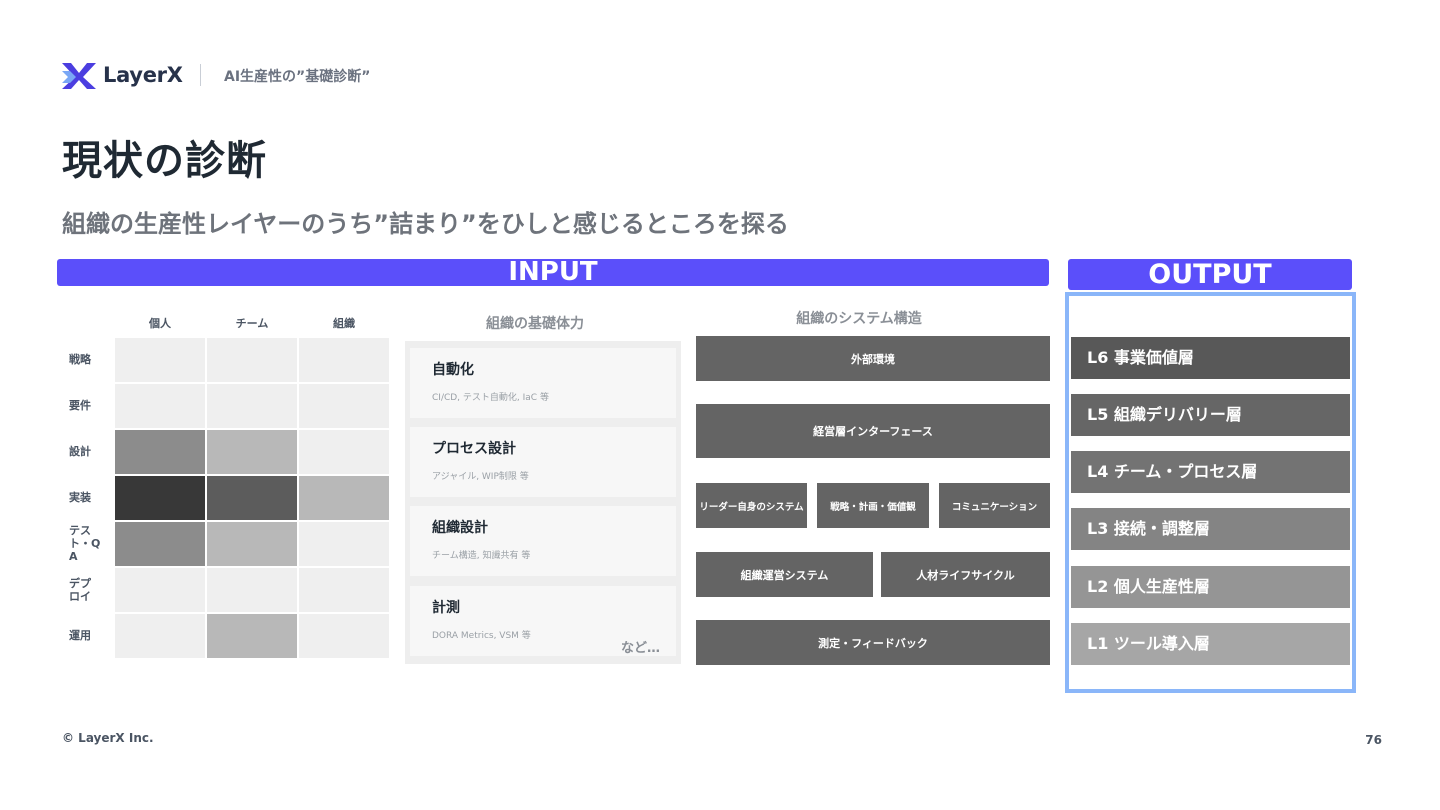 The width and height of the screenshot is (1440, 810). I want to click on system-operation: 組織運営システム, so click(784, 574).